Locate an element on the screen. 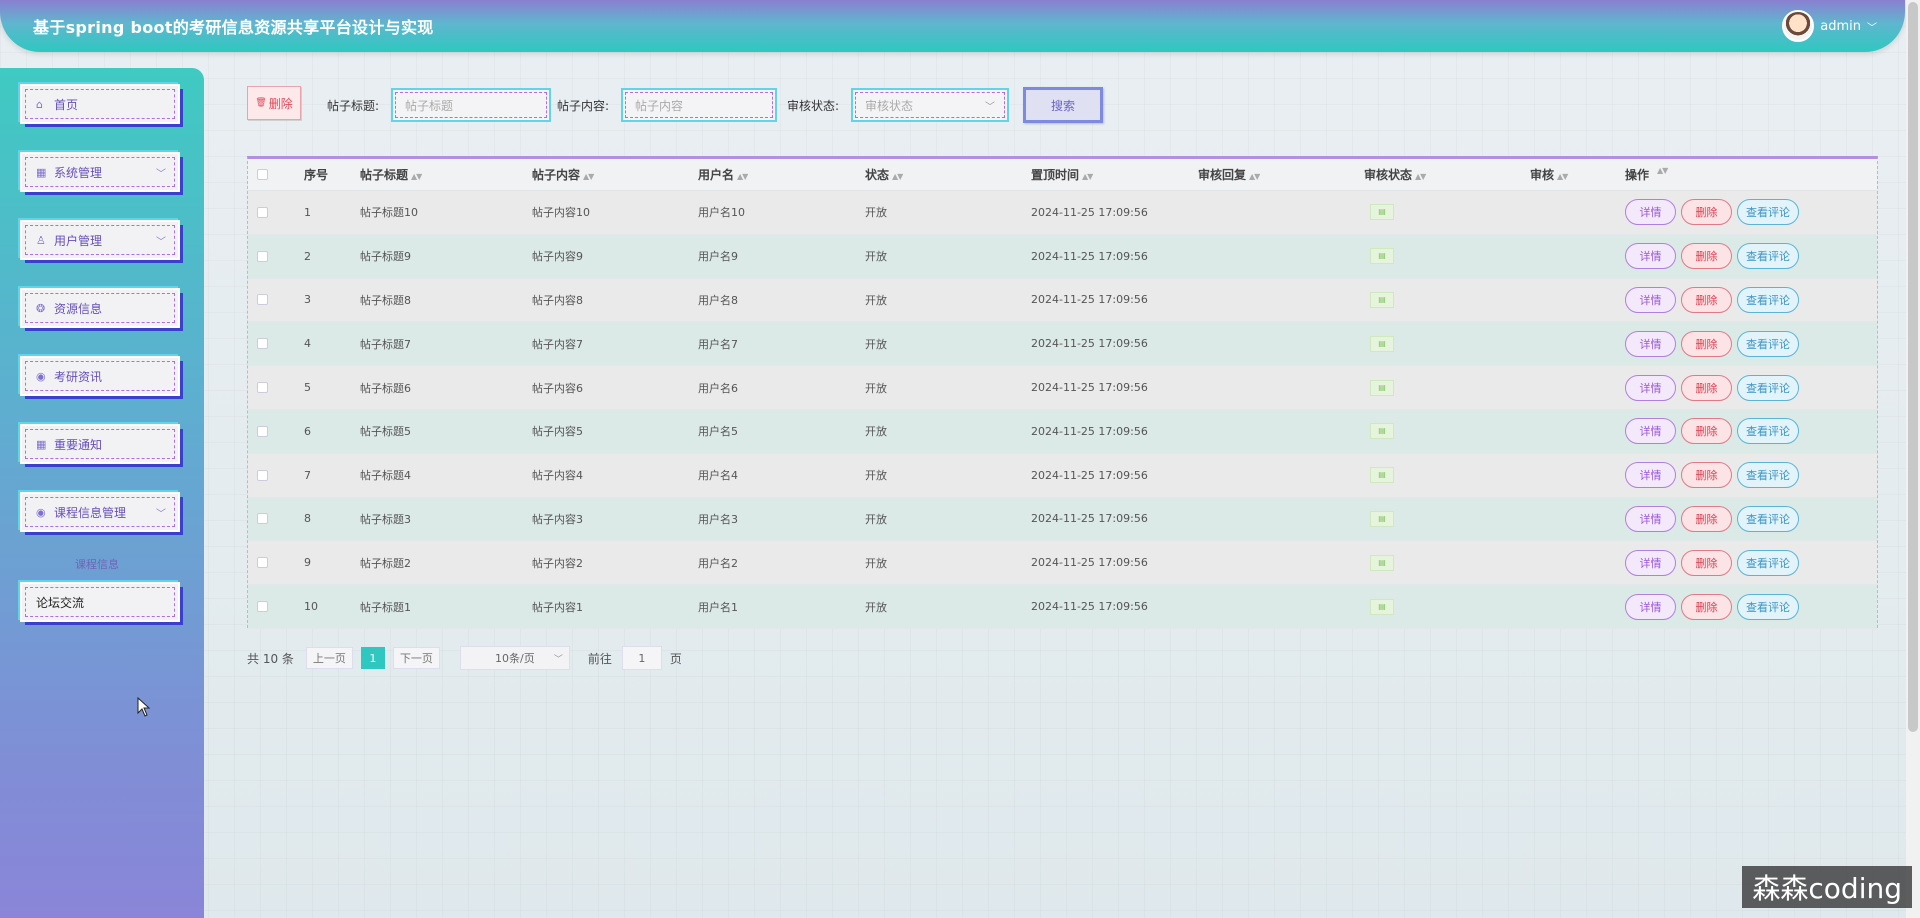 The width and height of the screenshot is (1920, 918). col-header-status: 状态 ▲▼ is located at coordinates (948, 174).